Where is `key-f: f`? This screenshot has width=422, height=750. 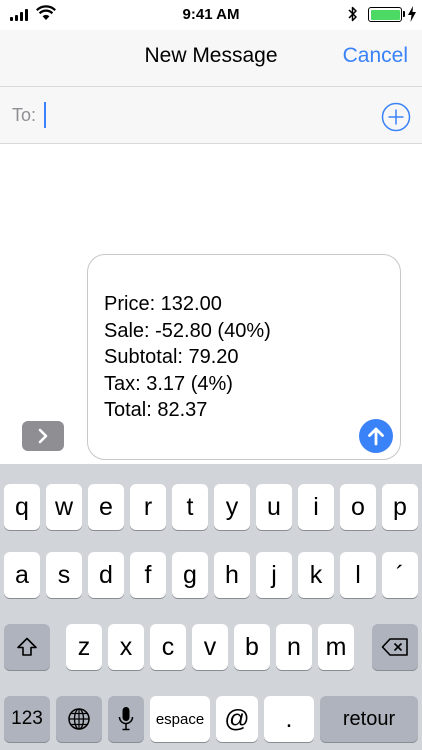
key-f: f is located at coordinates (148, 575).